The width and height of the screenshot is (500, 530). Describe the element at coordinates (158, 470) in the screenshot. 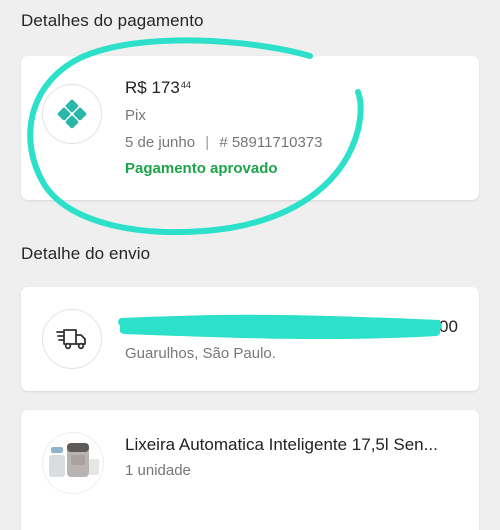

I see `product-quantity: 1 unidade` at that location.